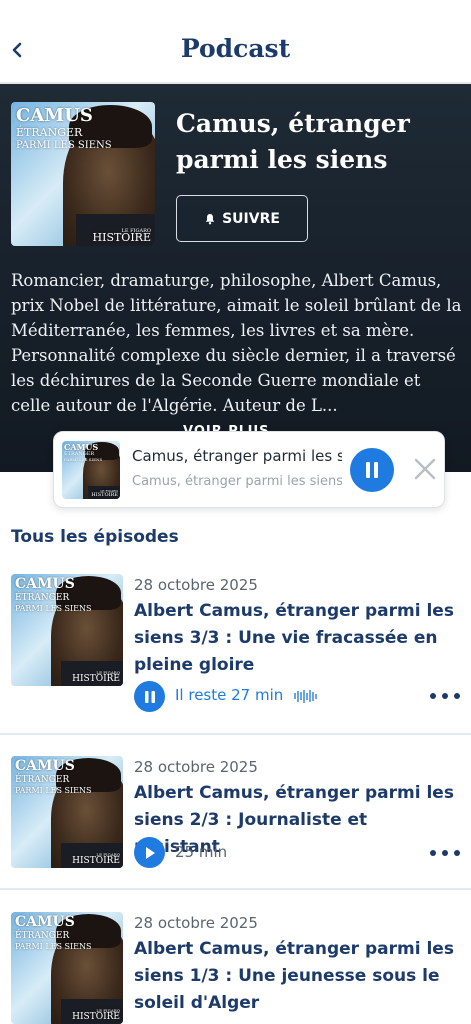  I want to click on episode-pause-button, so click(149, 696).